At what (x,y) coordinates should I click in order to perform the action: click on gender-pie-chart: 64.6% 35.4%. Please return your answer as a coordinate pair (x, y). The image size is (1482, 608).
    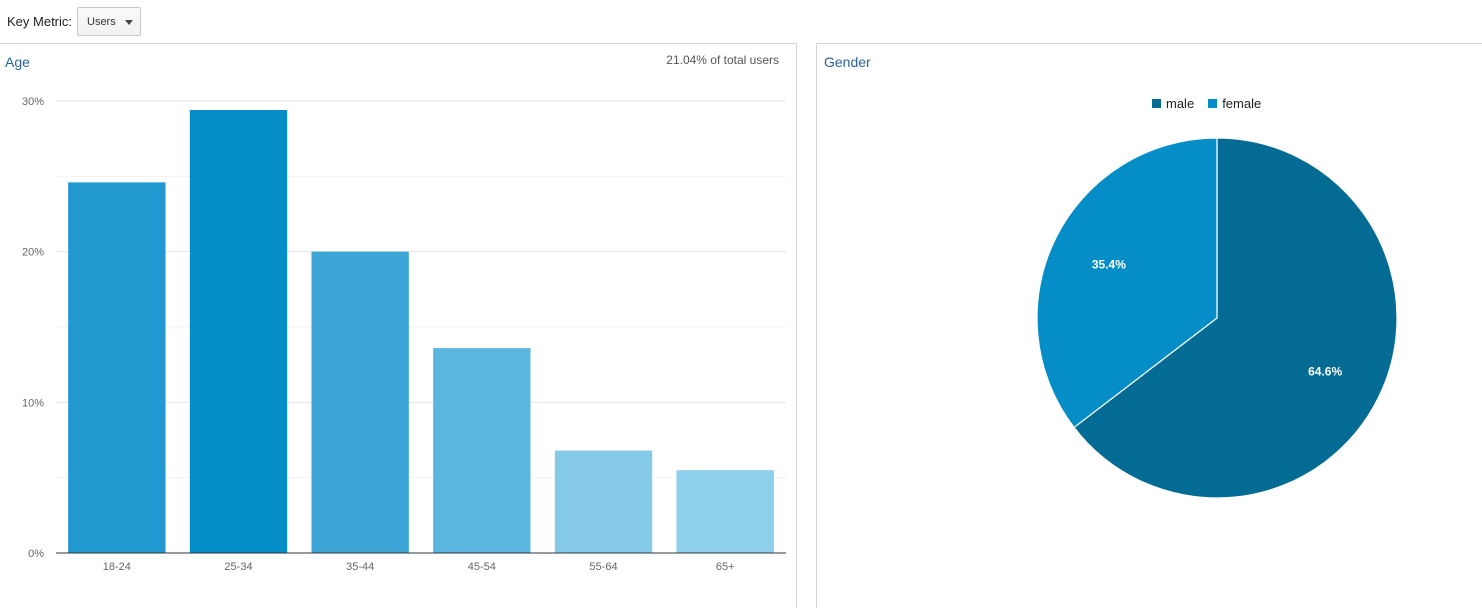
    Looking at the image, I should click on (1217, 318).